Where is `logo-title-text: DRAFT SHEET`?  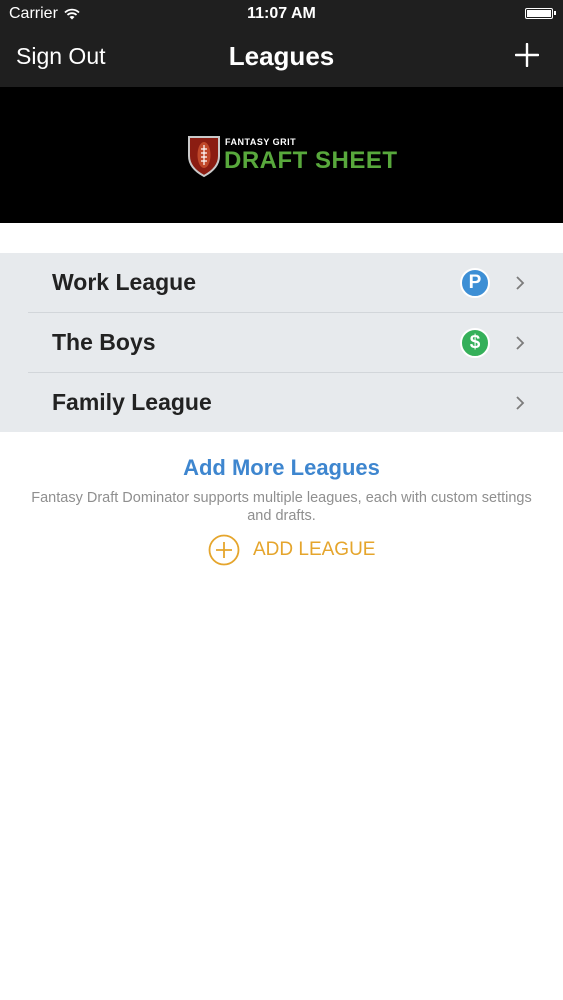
logo-title-text: DRAFT SHEET is located at coordinates (311, 160).